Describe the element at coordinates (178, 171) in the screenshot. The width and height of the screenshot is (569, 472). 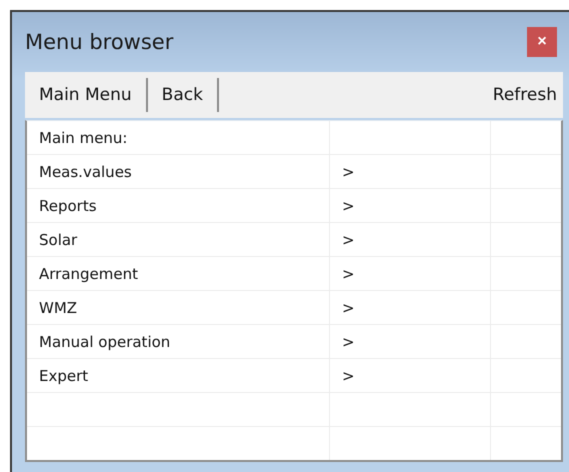
I see `menu-item: Meas.values` at that location.